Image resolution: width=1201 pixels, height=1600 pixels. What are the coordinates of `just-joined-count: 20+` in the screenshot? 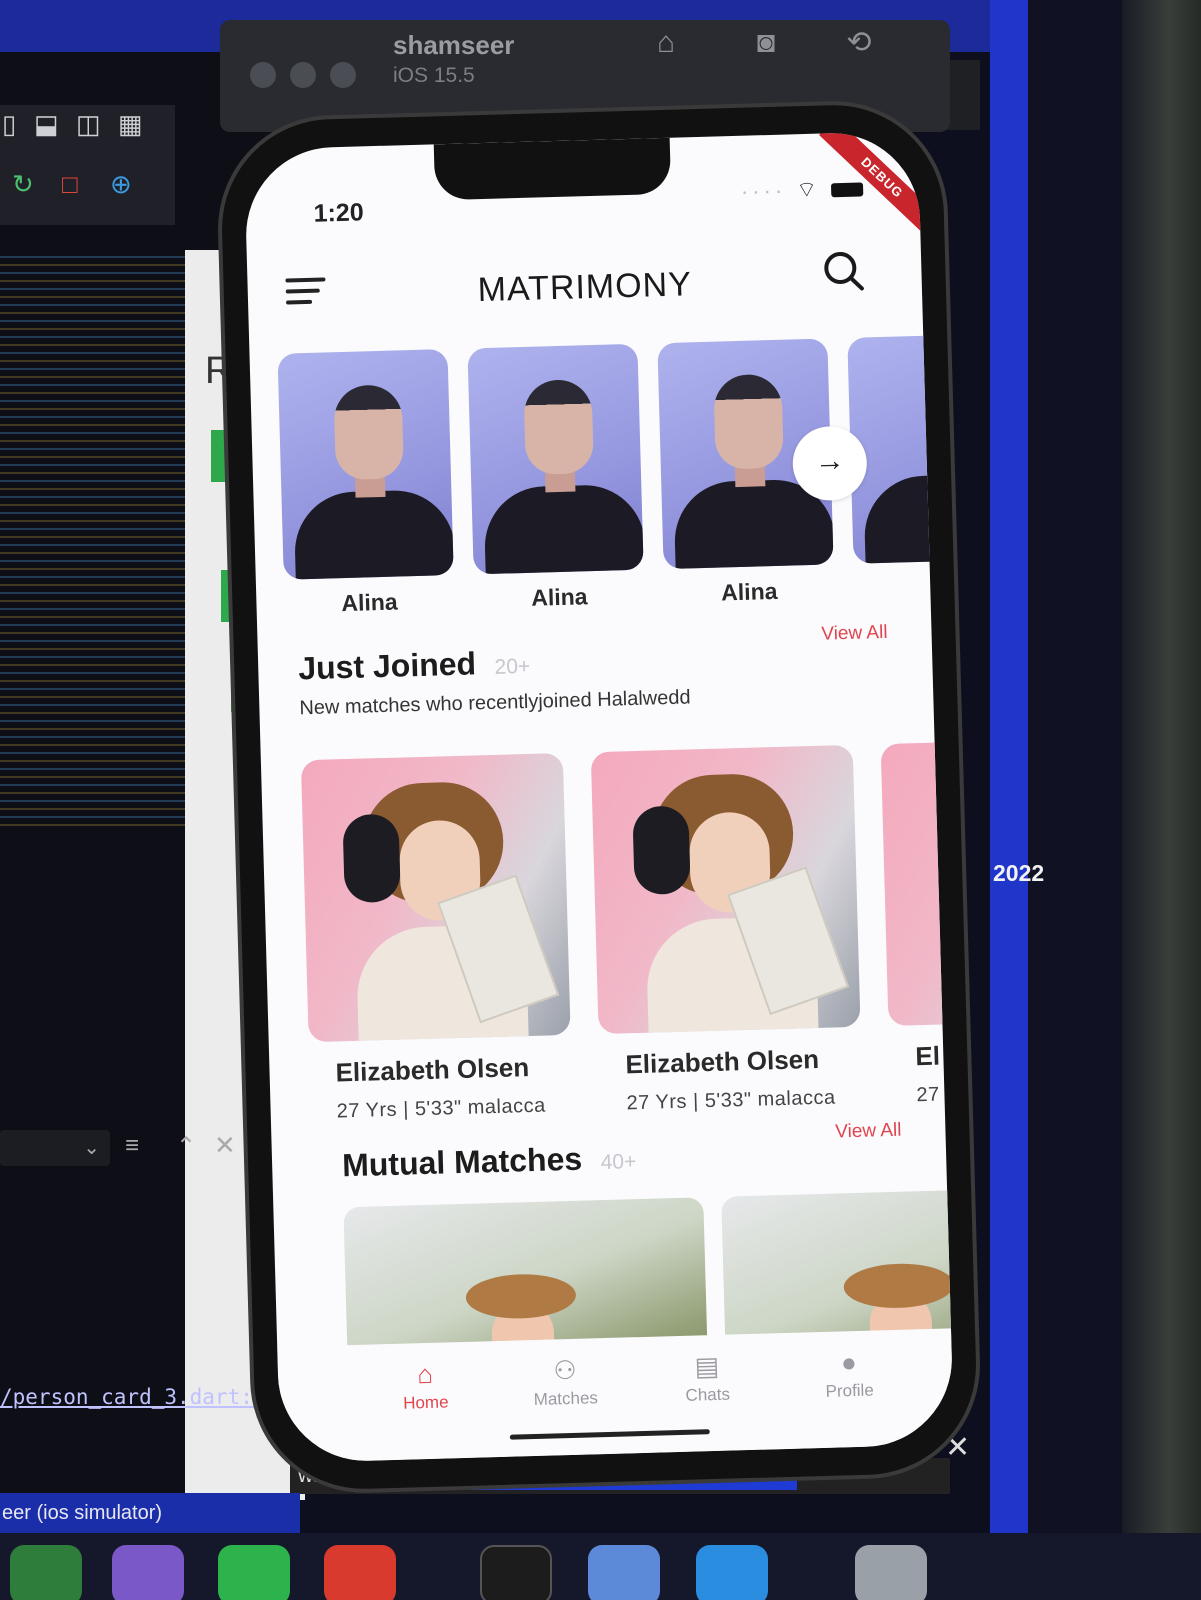 It's located at (512, 666).